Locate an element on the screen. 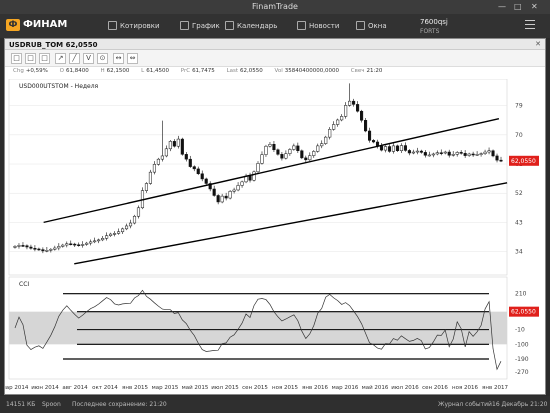  line-tool: ╱ is located at coordinates (74, 58).